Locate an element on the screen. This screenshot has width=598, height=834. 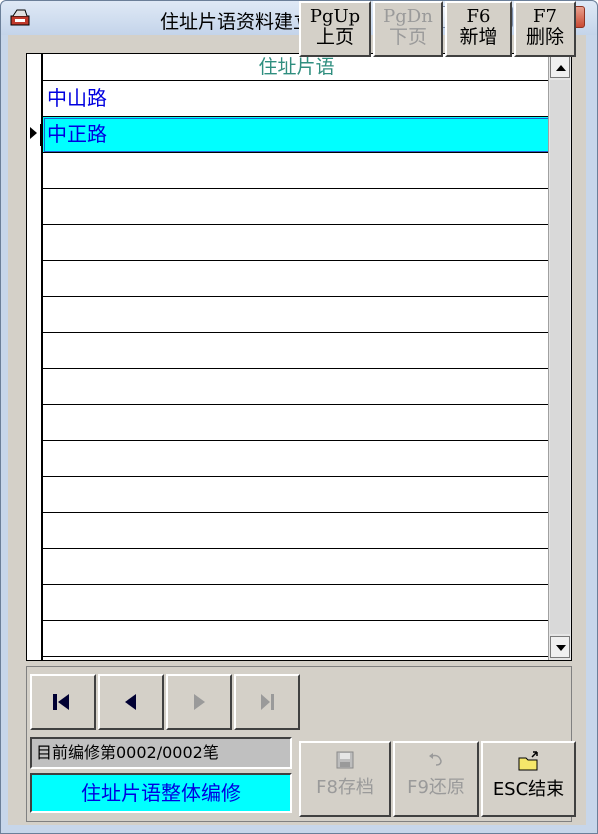
delete-key: F7 is located at coordinates (545, 16).